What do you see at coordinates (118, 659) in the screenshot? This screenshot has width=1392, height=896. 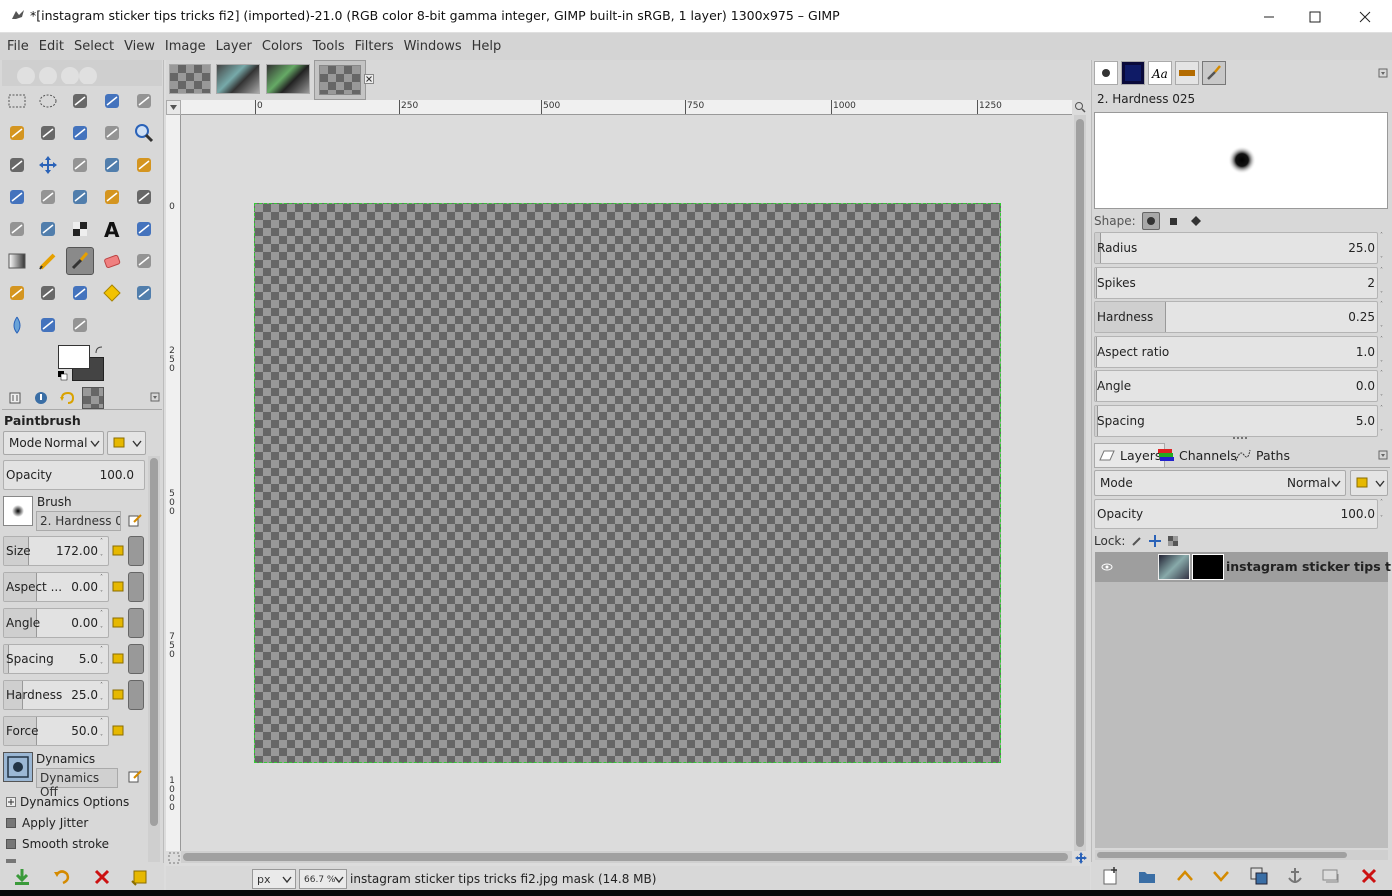 I see `reset-spacing-icon` at bounding box center [118, 659].